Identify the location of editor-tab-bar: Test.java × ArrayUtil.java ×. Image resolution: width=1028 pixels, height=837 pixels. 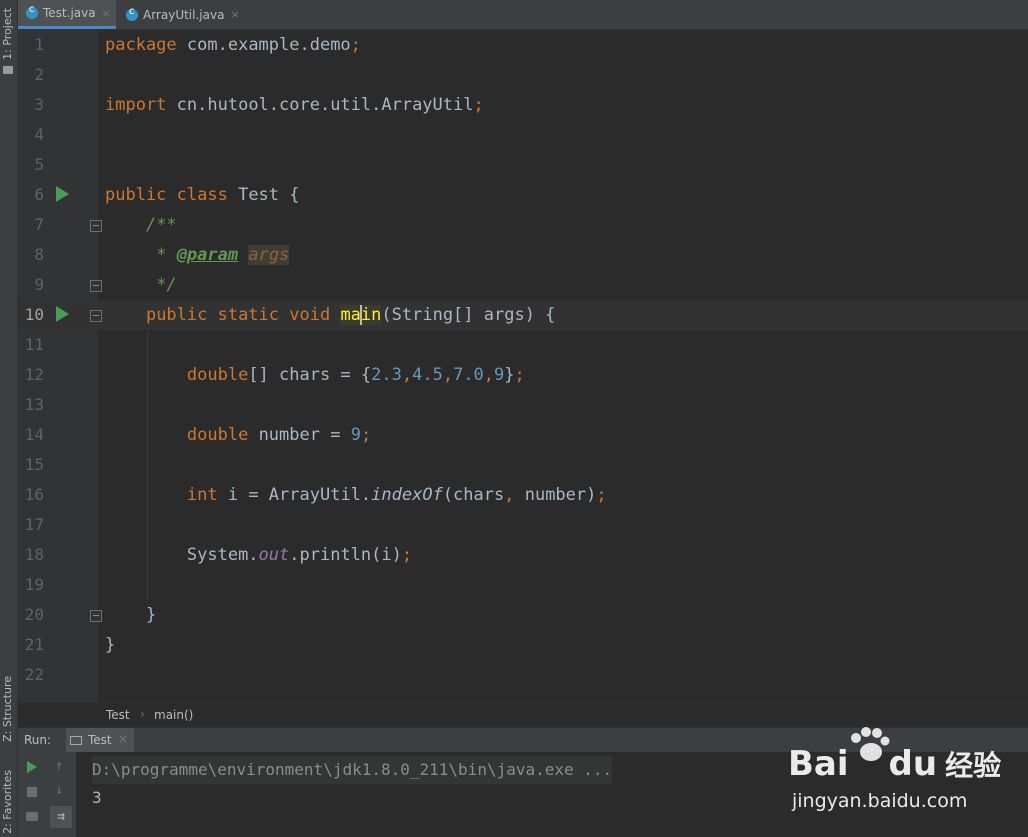
(523, 15).